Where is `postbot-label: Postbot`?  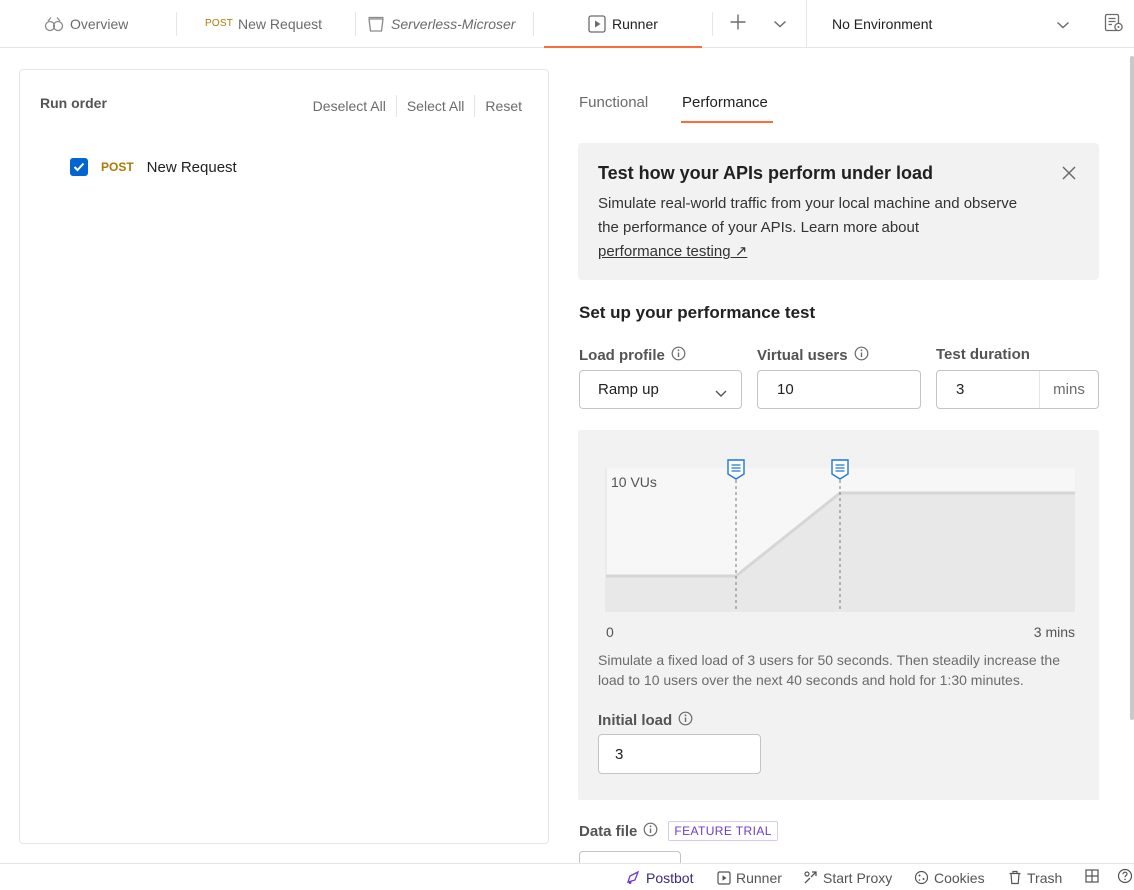 postbot-label: Postbot is located at coordinates (670, 877).